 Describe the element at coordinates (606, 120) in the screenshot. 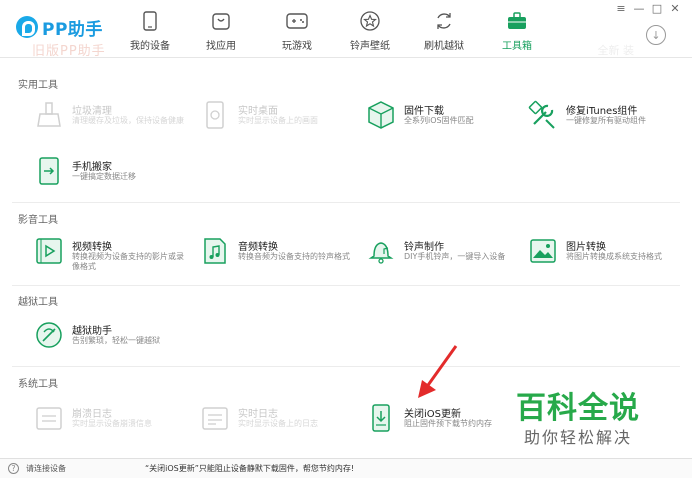

I see `tool-desc: 一键修复所有驱动组件` at that location.